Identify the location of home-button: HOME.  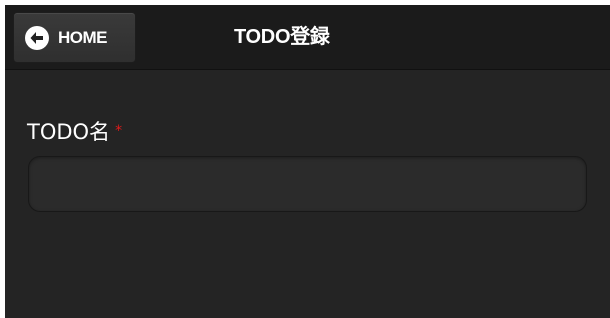
(74, 37).